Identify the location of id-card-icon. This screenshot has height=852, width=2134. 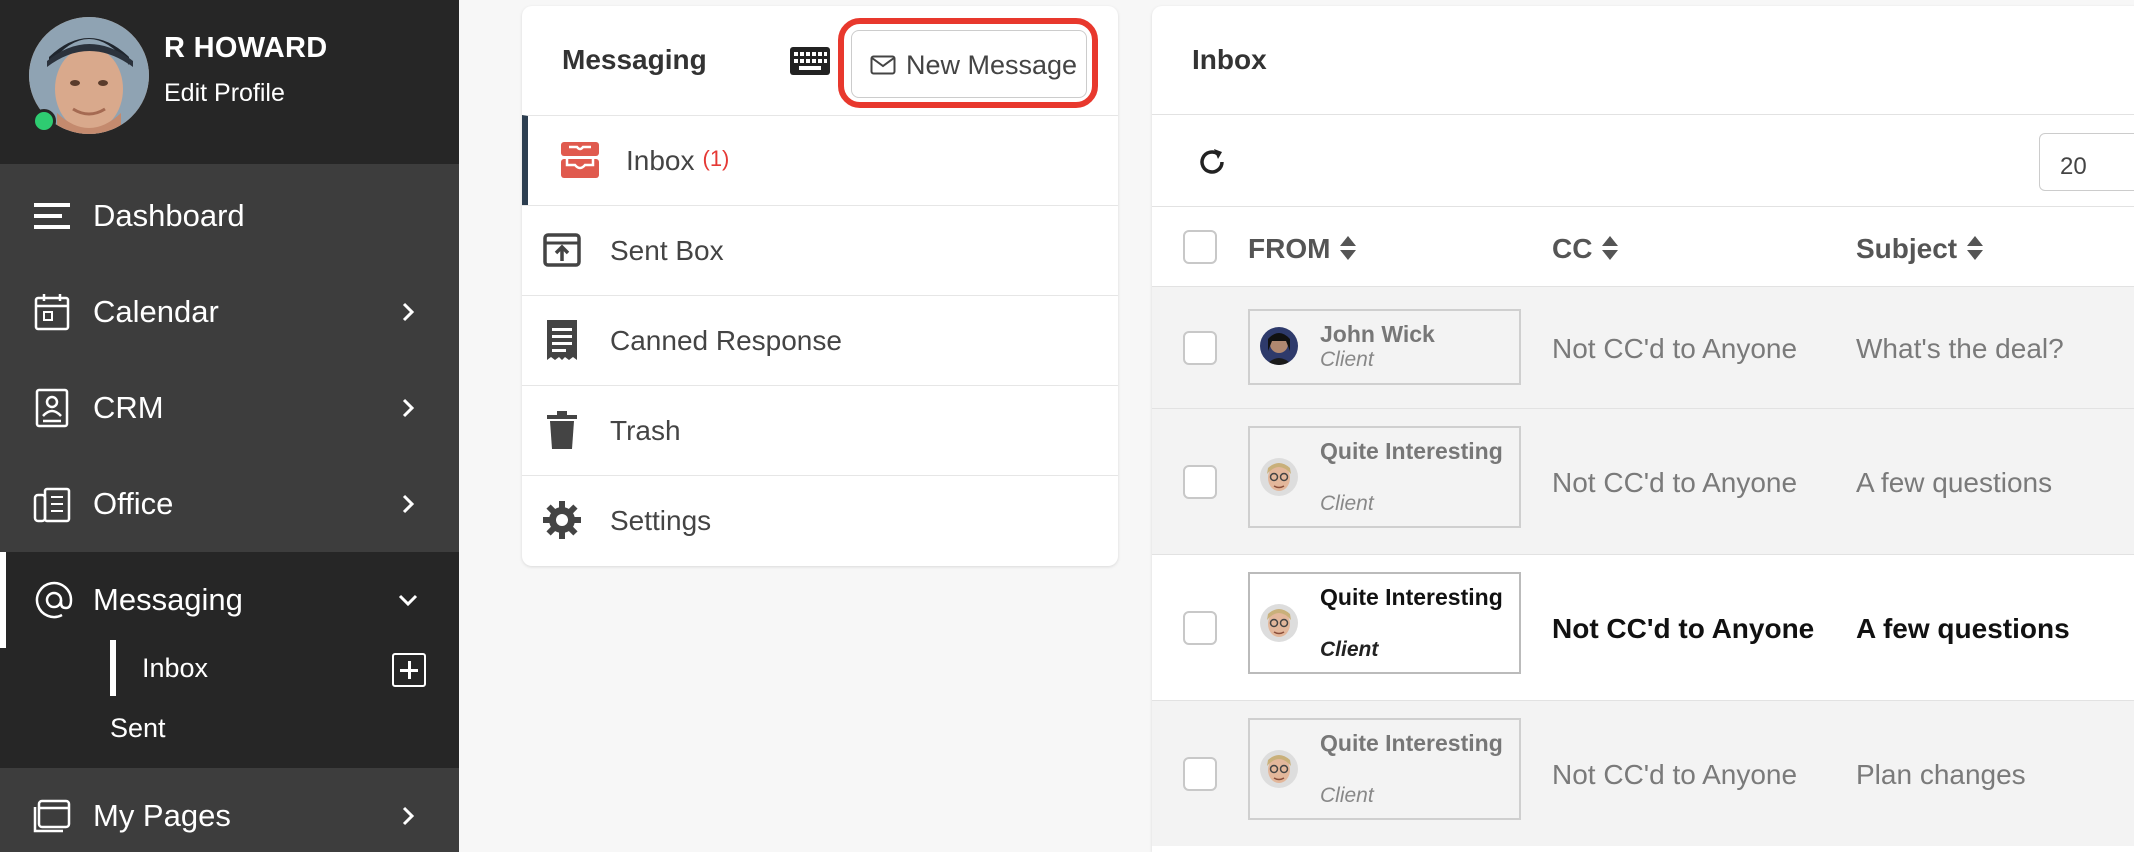
(52, 408).